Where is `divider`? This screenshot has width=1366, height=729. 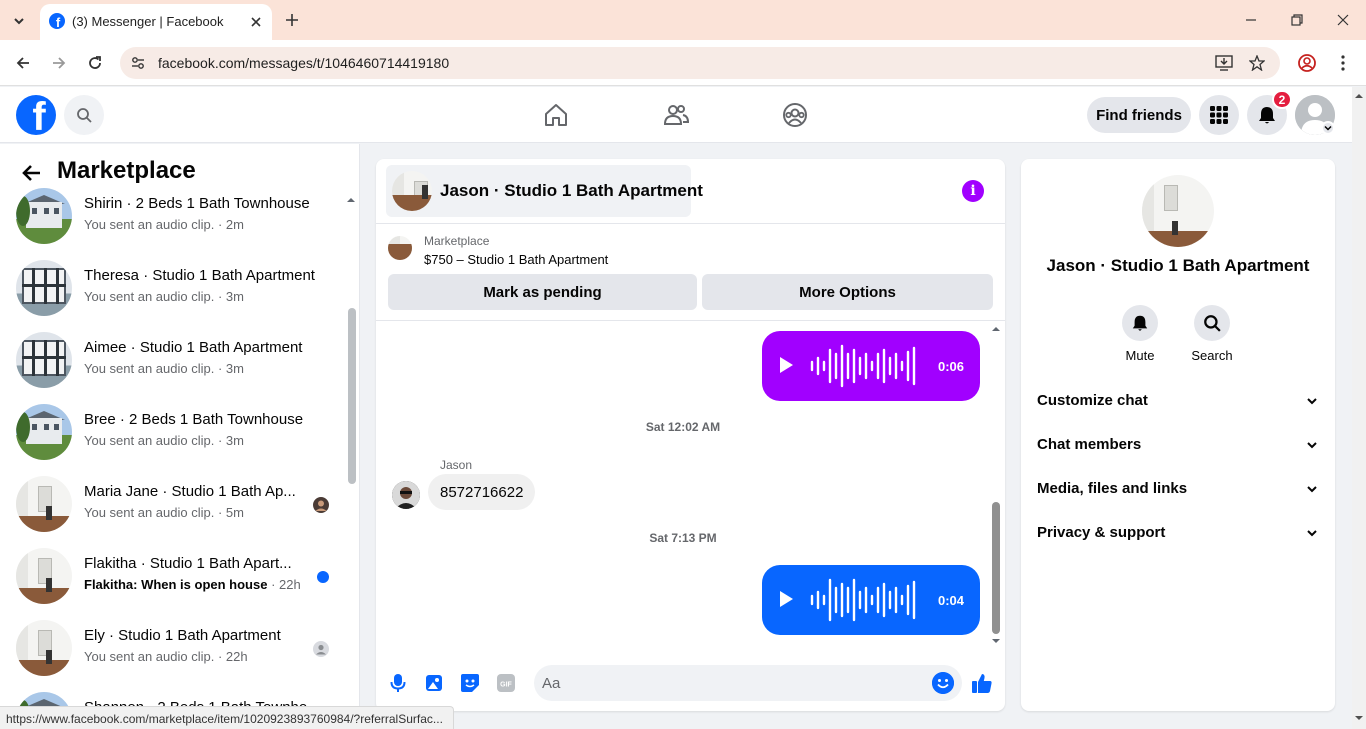
divider is located at coordinates (690, 223).